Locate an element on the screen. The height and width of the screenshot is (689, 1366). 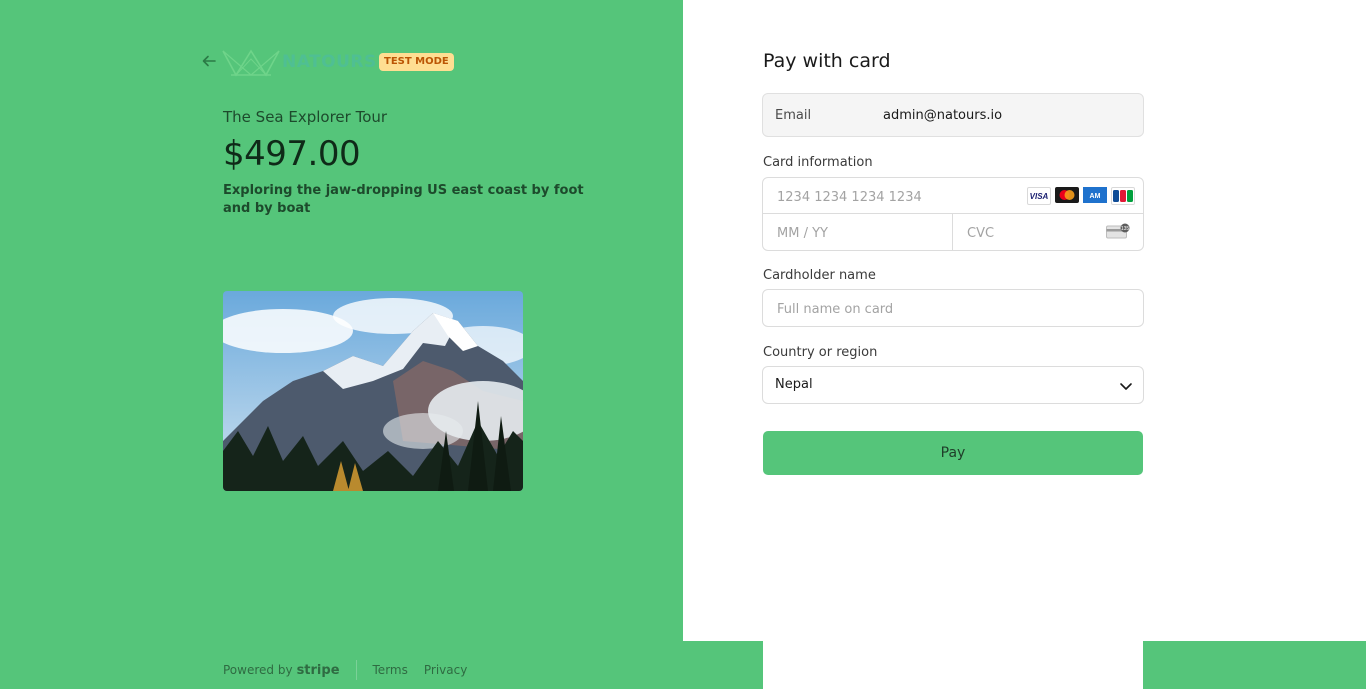
card-info-group: VISA AM 135 is located at coordinates (953, 214).